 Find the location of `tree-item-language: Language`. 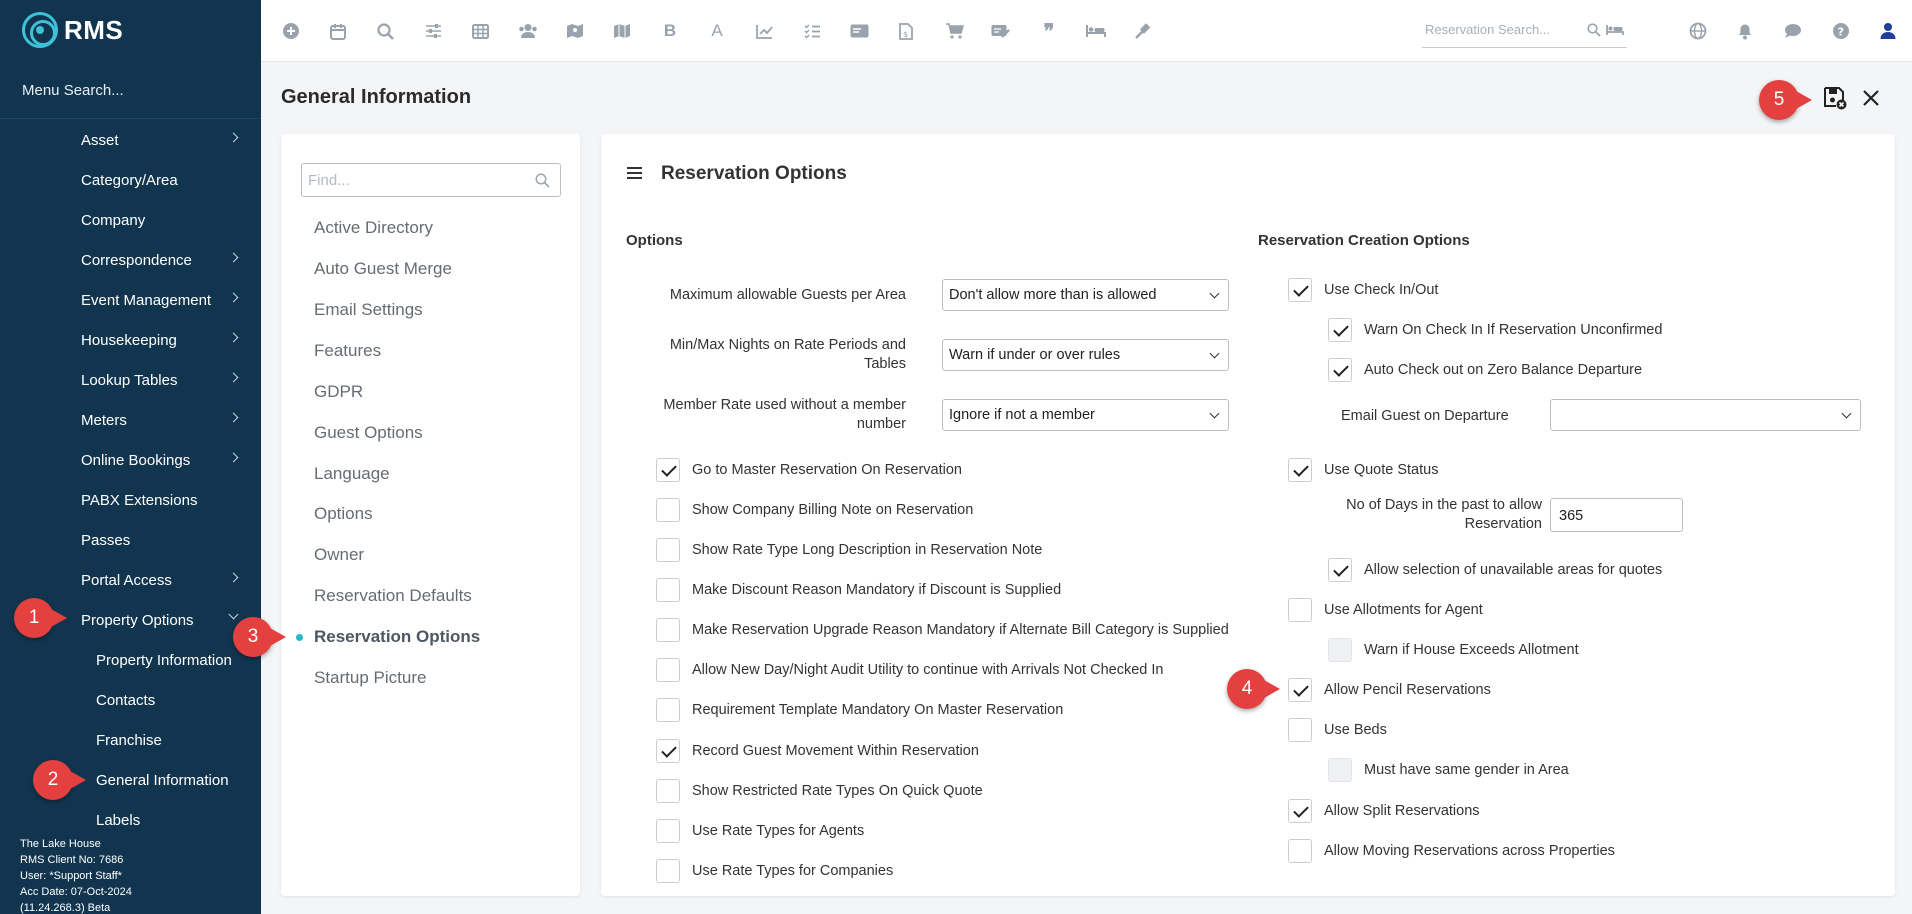

tree-item-language: Language is located at coordinates (352, 474).